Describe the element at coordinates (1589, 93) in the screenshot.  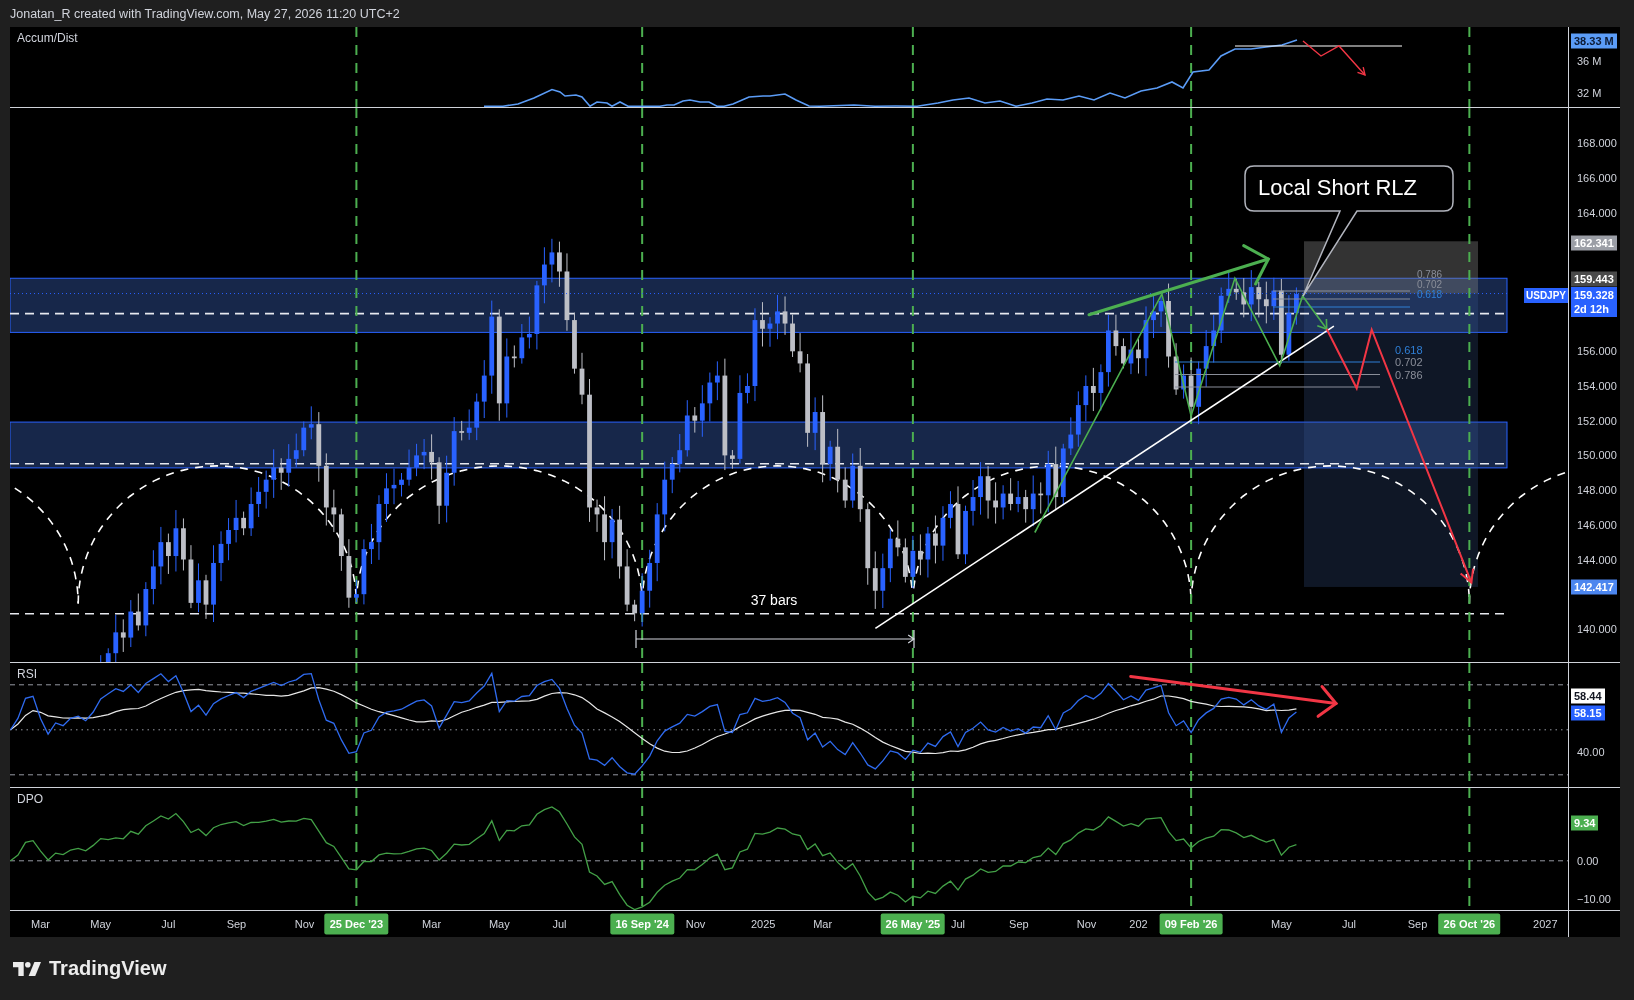
I see `axis-label: 32 M` at that location.